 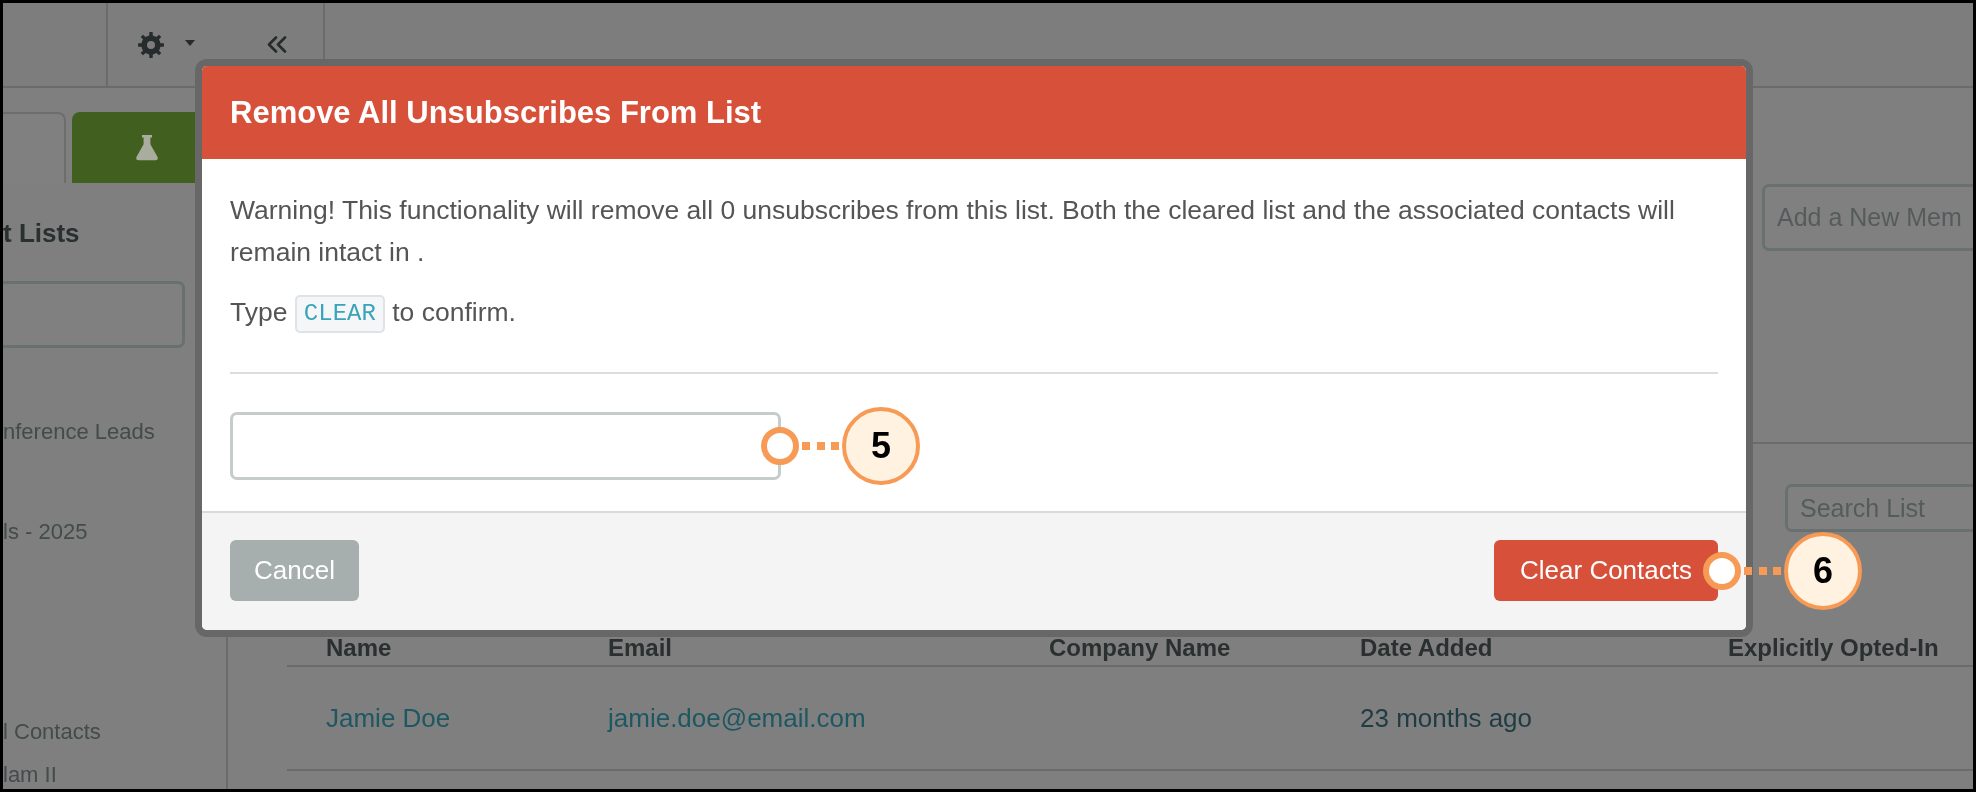 What do you see at coordinates (147, 147) in the screenshot?
I see `flask-icon` at bounding box center [147, 147].